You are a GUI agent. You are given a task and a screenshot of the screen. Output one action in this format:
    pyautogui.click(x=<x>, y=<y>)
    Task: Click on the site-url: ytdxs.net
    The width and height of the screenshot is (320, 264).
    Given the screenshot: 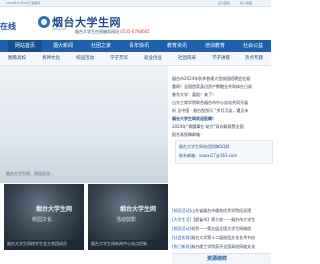 What is the action you would take?
    pyautogui.click(x=59, y=29)
    